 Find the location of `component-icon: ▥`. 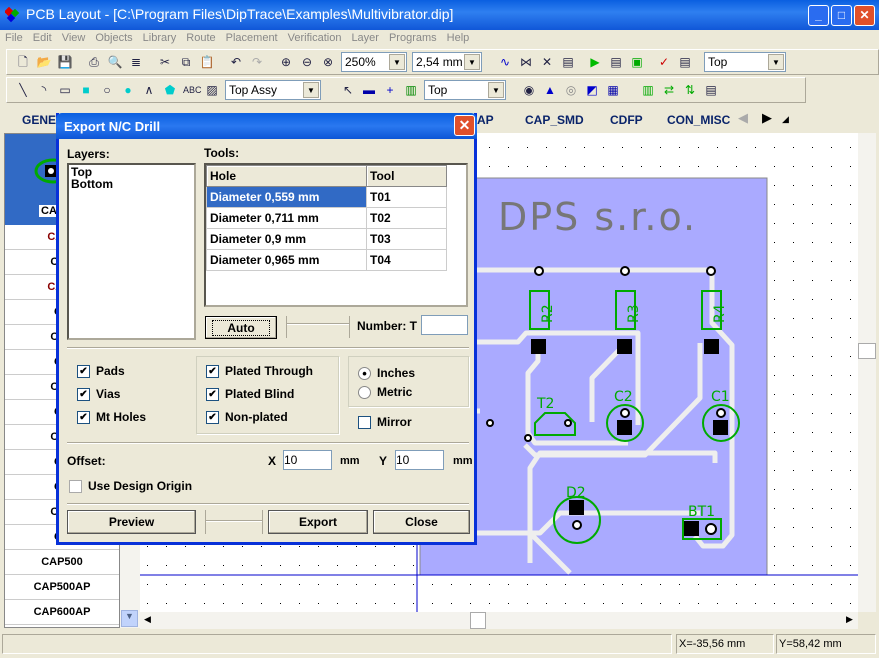

component-icon: ▥ is located at coordinates (411, 90).